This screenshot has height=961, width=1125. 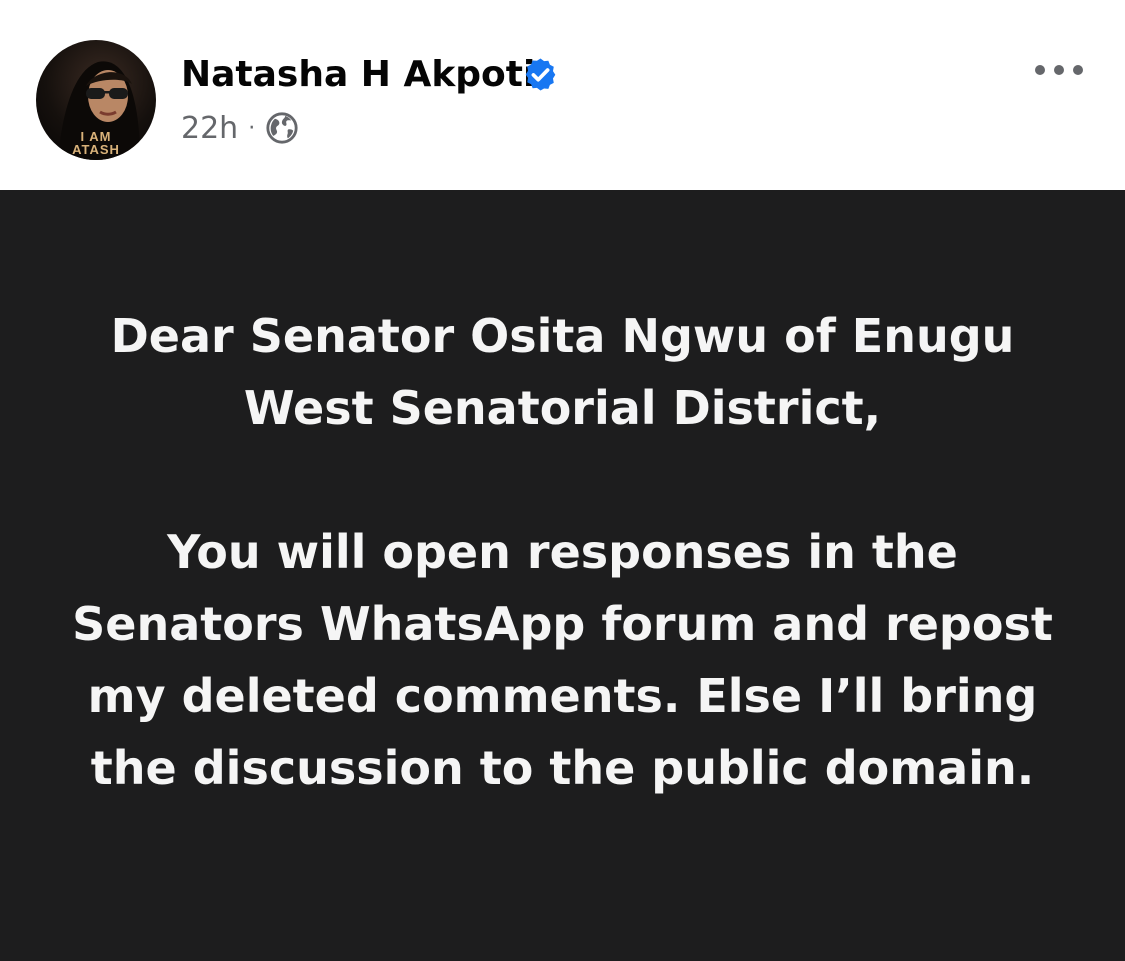 What do you see at coordinates (240, 128) in the screenshot?
I see `post-meta: 22h ·` at bounding box center [240, 128].